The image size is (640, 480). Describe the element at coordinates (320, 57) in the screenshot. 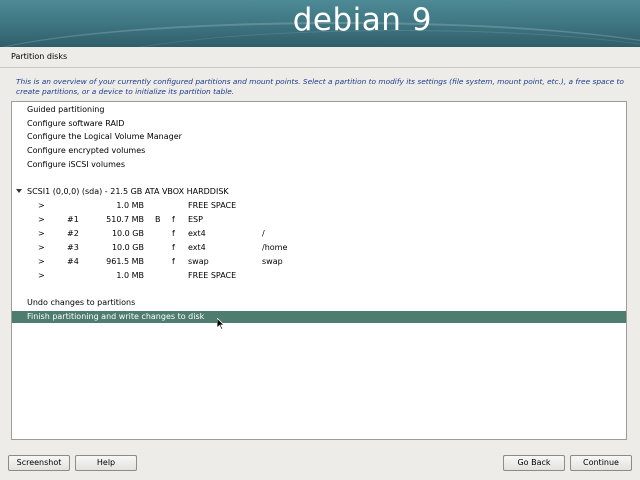

I see `page-header: Partition disks` at that location.